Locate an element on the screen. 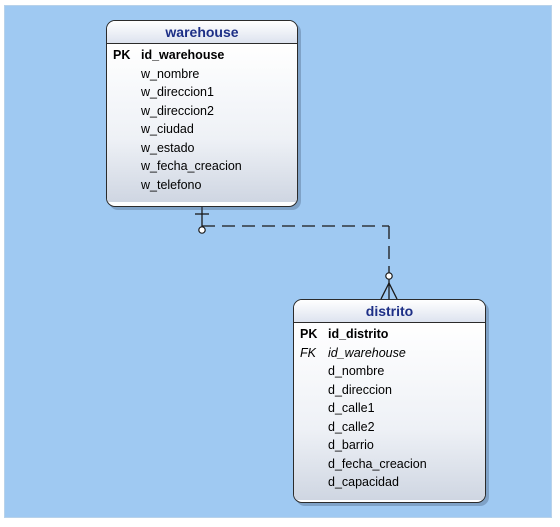 The width and height of the screenshot is (560, 527). field-row: w_ciudad is located at coordinates (202, 129).